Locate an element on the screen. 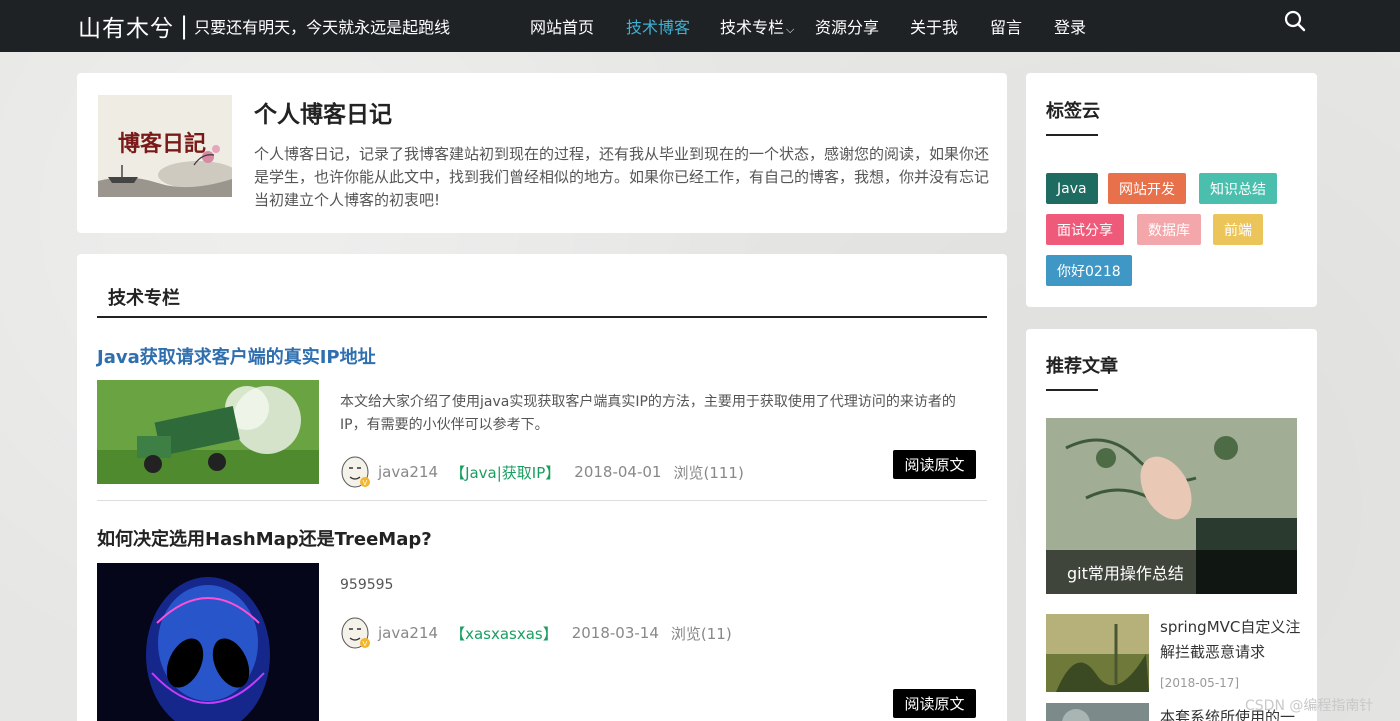  post-tag: 【Java|获取IP】 is located at coordinates (505, 472).